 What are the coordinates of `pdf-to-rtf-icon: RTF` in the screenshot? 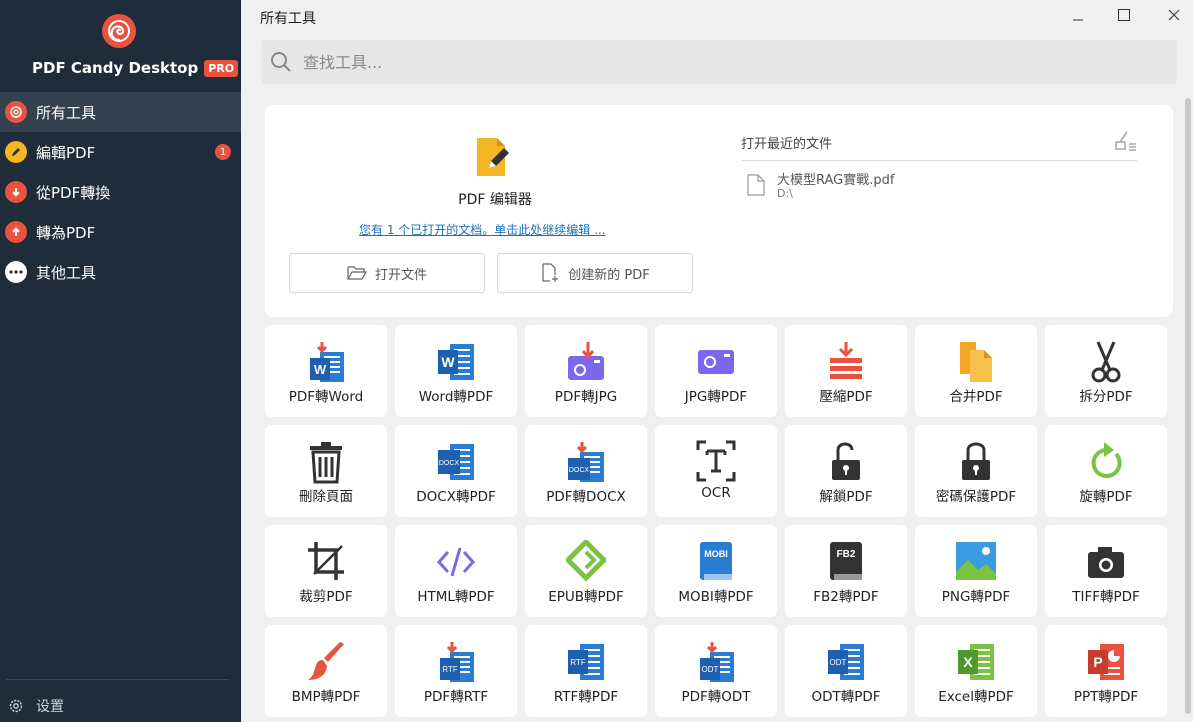 It's located at (457, 662).